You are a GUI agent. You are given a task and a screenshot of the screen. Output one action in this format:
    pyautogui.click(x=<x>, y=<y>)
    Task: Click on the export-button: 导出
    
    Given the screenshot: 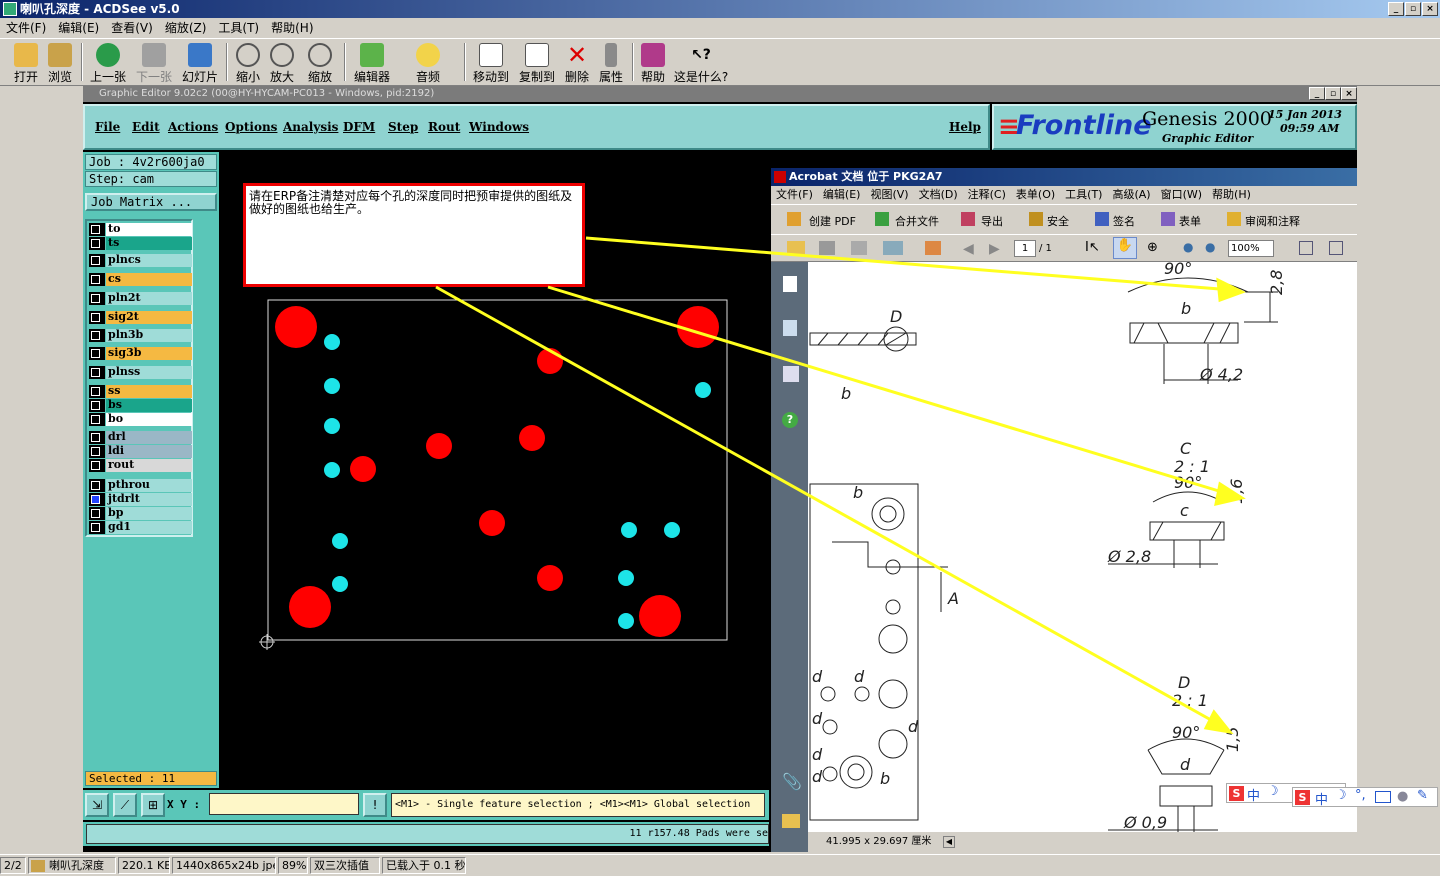 What is the action you would take?
    pyautogui.click(x=992, y=221)
    